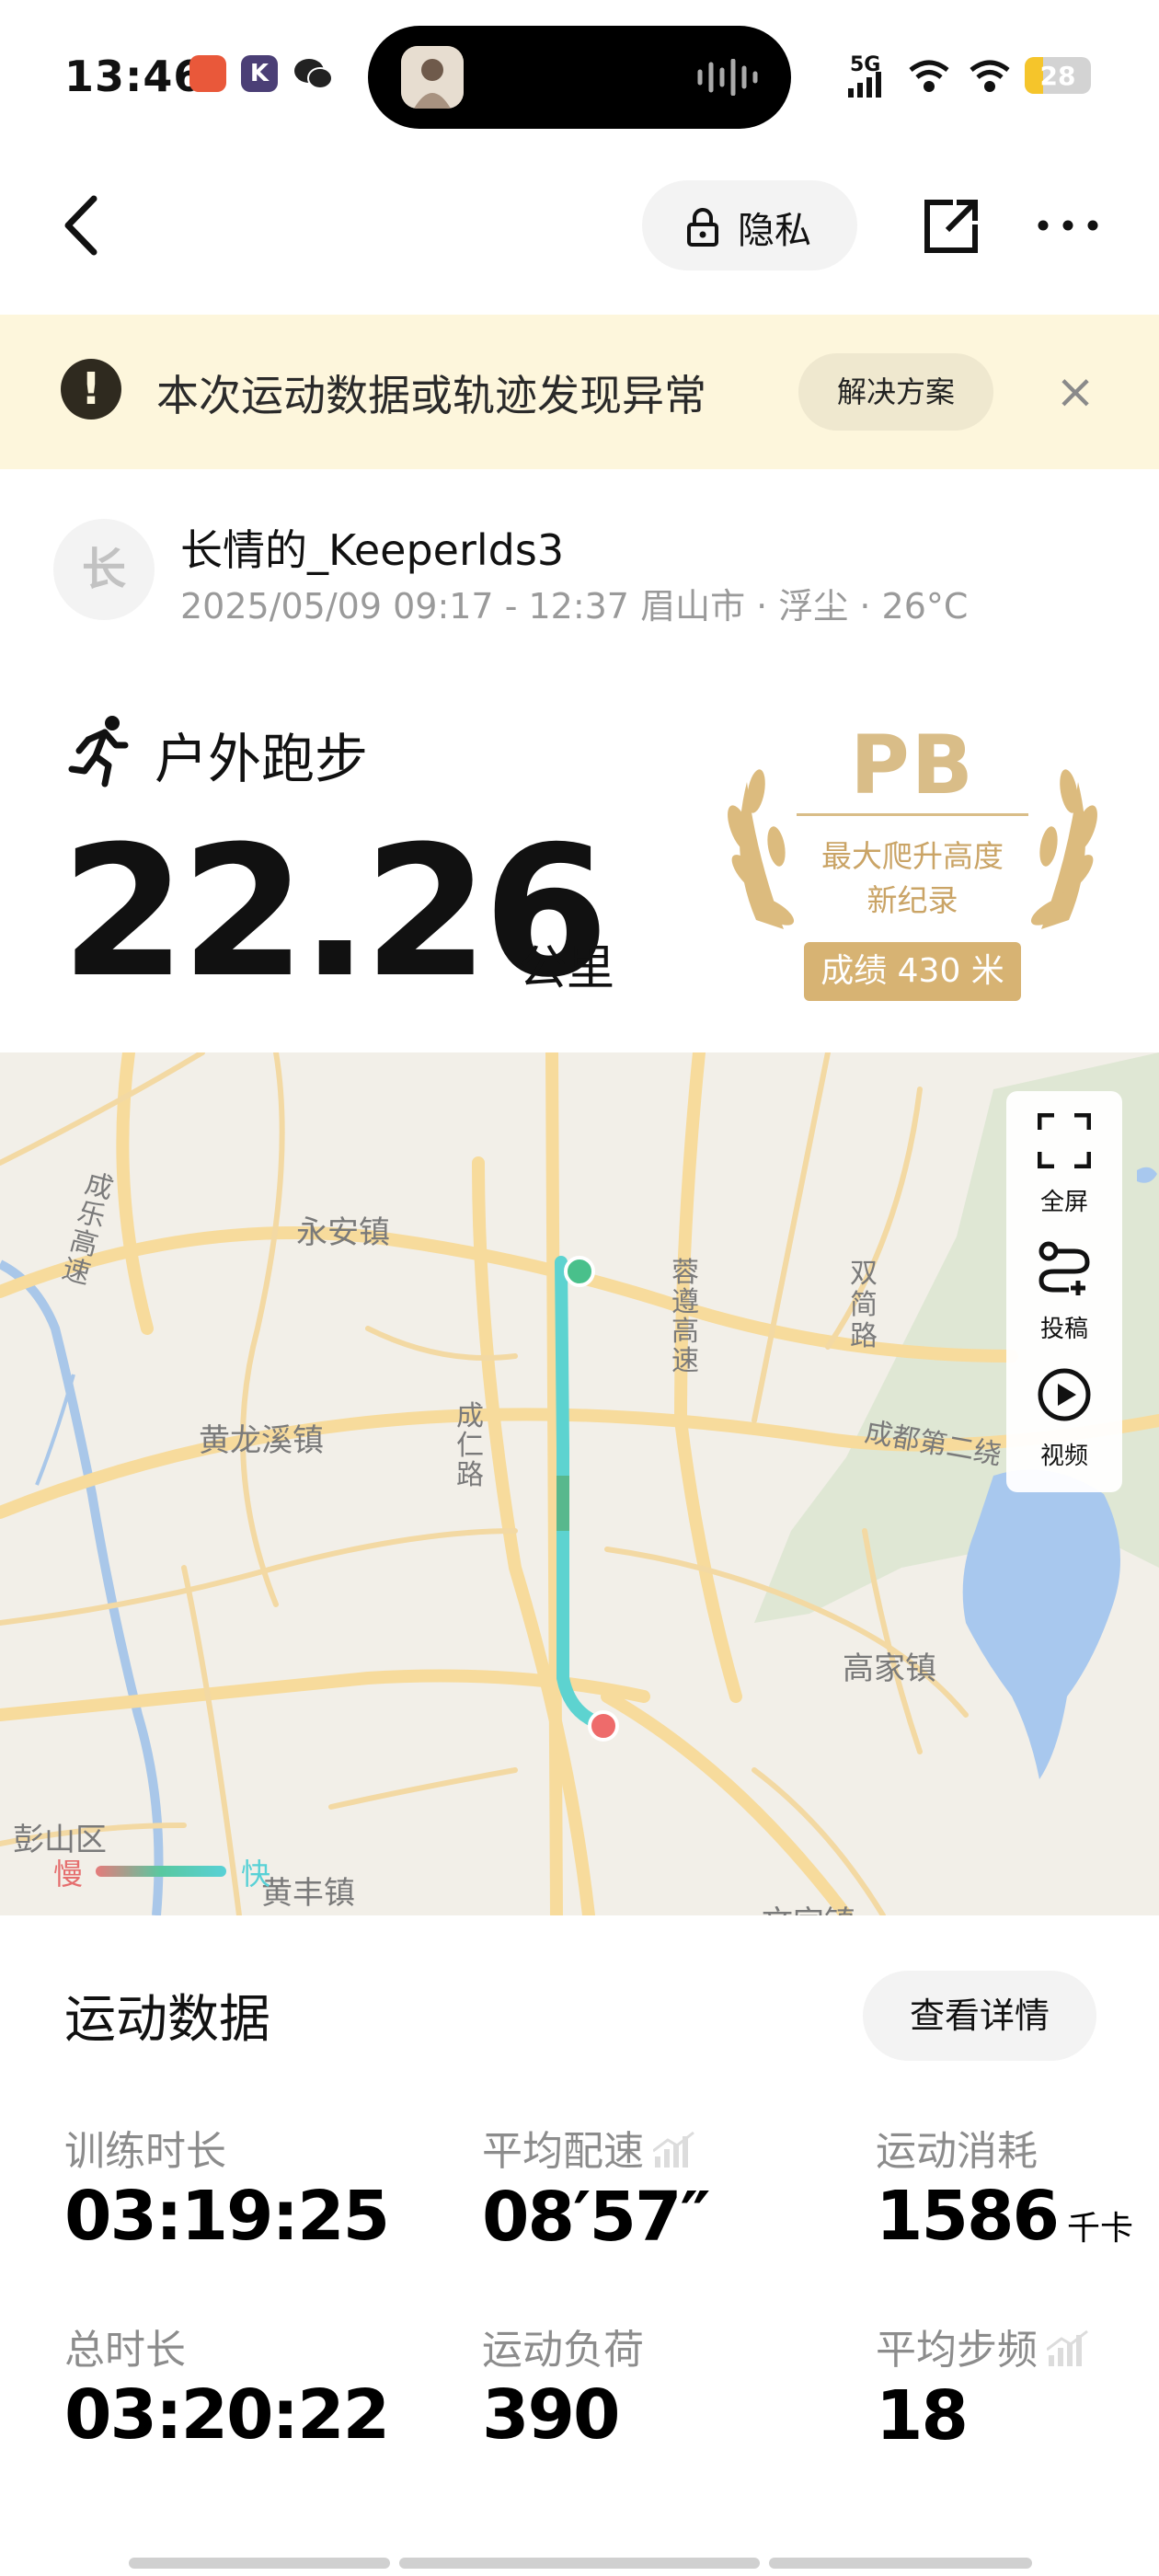  What do you see at coordinates (864, 1305) in the screenshot?
I see `map-label-shuangjian: 双简路` at bounding box center [864, 1305].